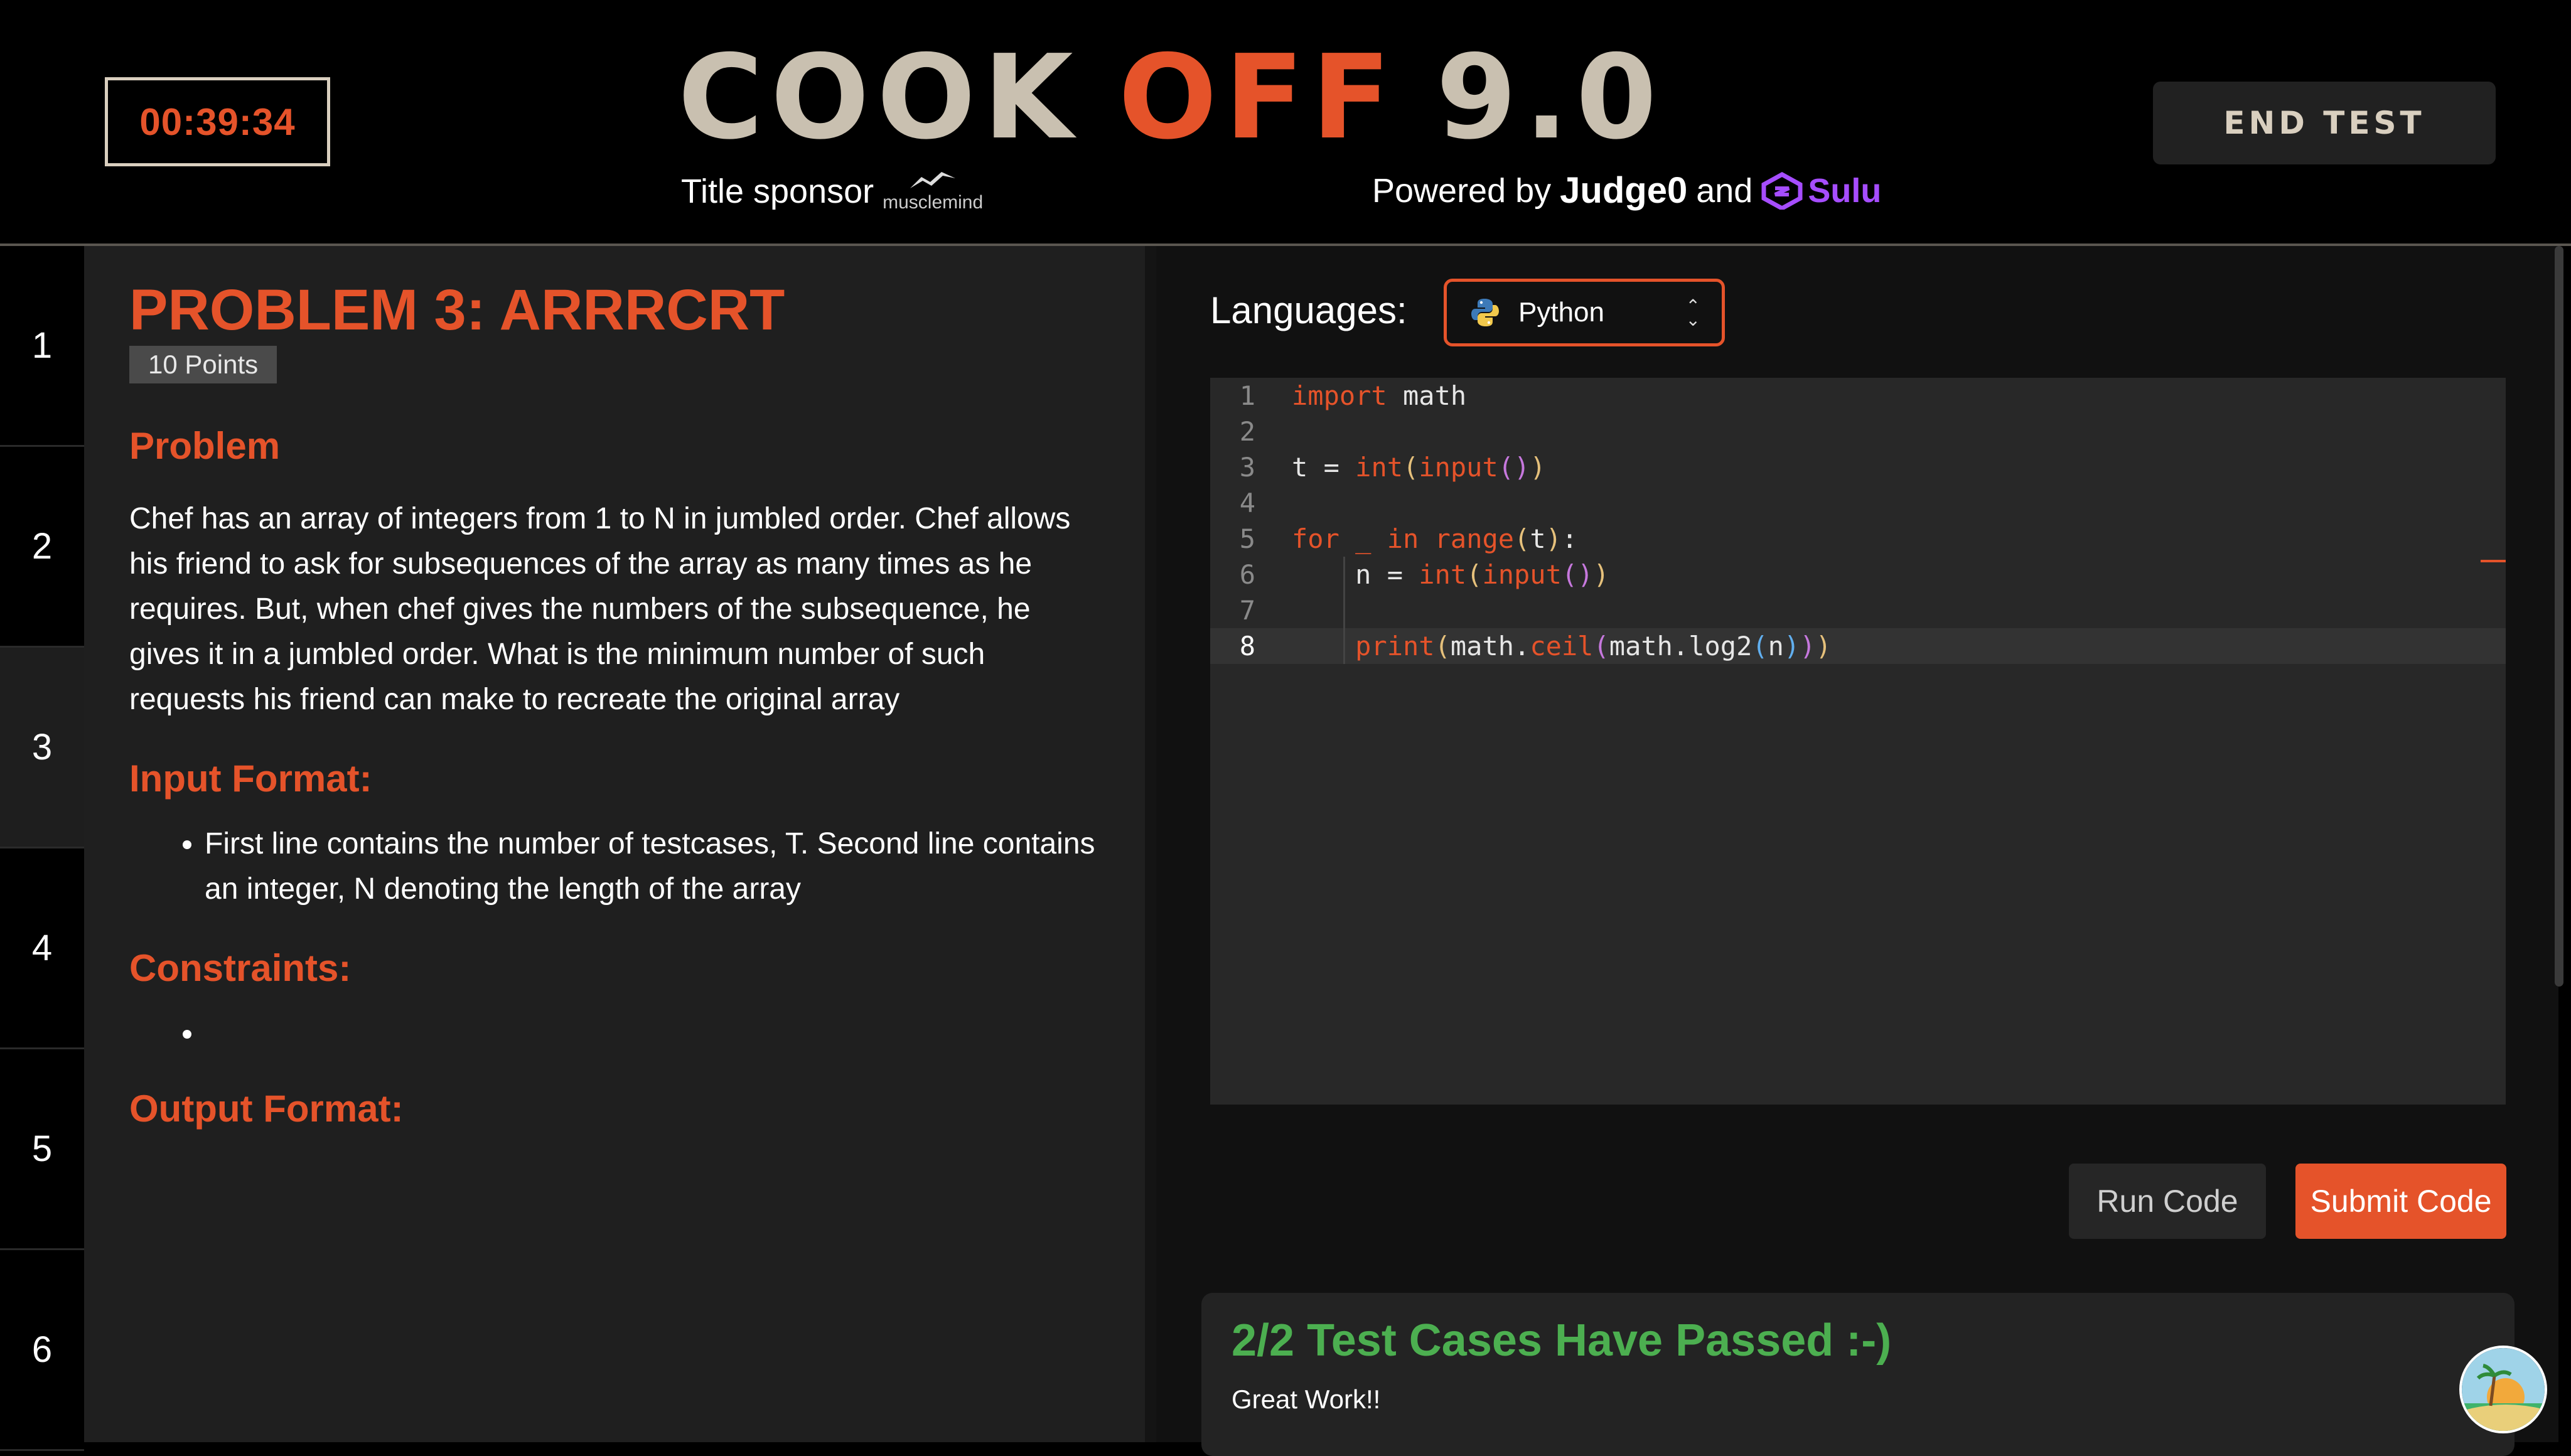  Describe the element at coordinates (250, 778) in the screenshot. I see `input-format-heading: Input Format:` at that location.